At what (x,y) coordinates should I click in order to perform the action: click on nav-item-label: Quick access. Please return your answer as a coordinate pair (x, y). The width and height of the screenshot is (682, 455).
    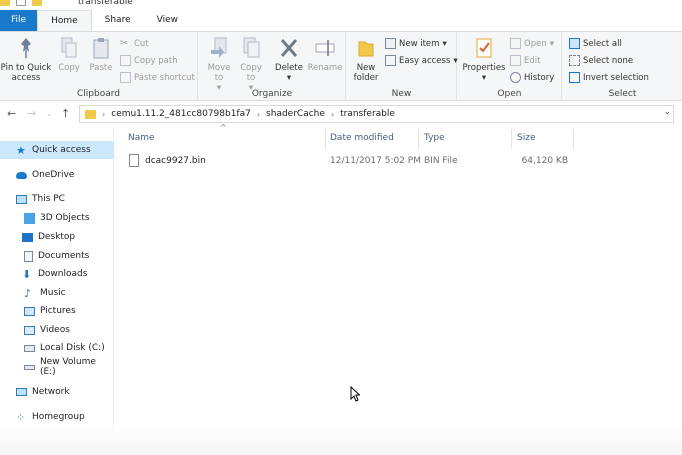
    Looking at the image, I should click on (61, 150).